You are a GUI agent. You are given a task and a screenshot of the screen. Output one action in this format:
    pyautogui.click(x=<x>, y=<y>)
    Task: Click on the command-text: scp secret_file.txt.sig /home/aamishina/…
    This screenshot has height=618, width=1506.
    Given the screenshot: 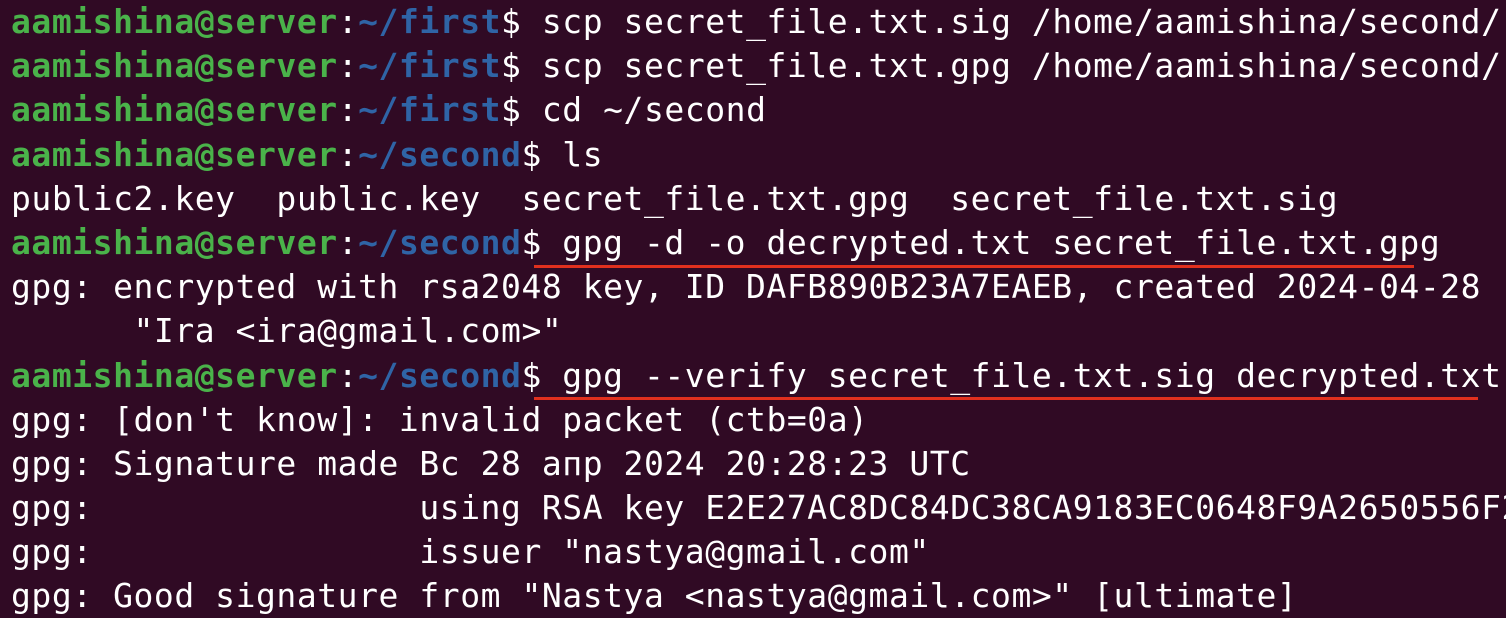 What is the action you would take?
    pyautogui.click(x=1021, y=21)
    